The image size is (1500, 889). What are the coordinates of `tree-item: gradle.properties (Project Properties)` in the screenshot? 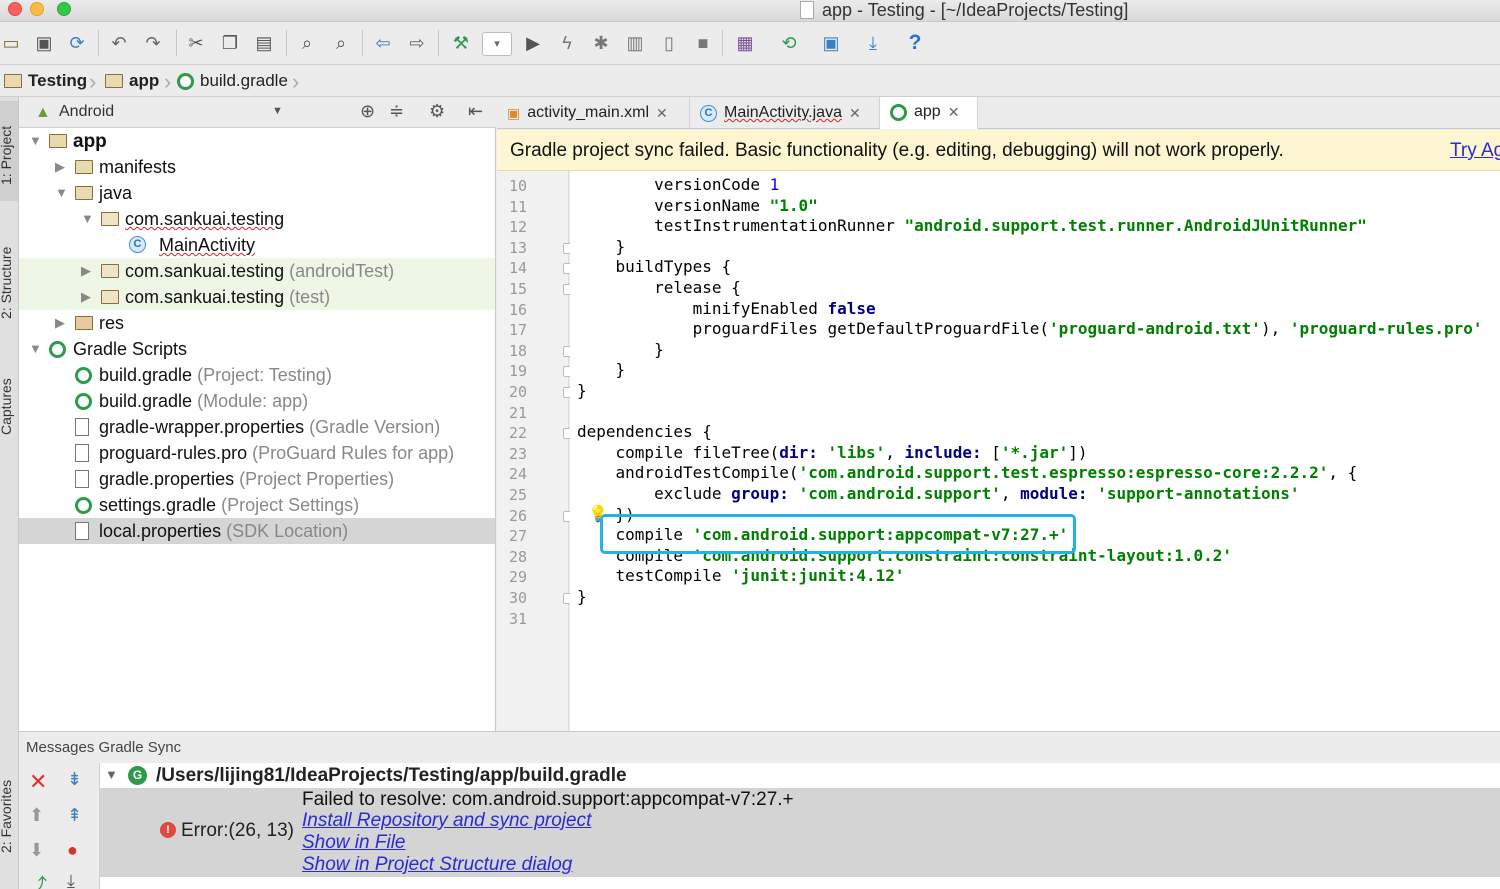 It's located at (257, 479).